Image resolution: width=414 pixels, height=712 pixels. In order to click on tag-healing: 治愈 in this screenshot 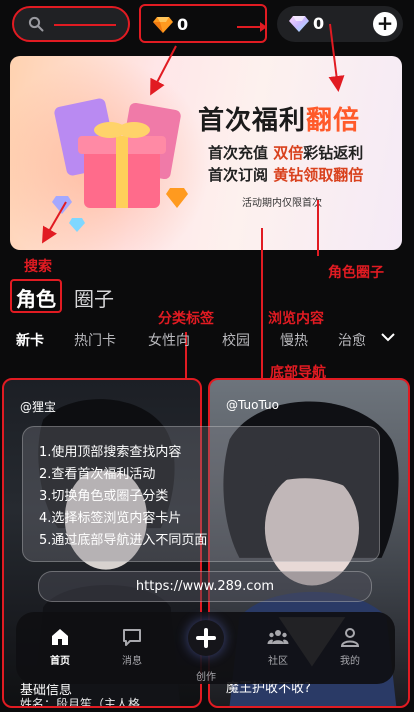, I will do `click(352, 340)`.